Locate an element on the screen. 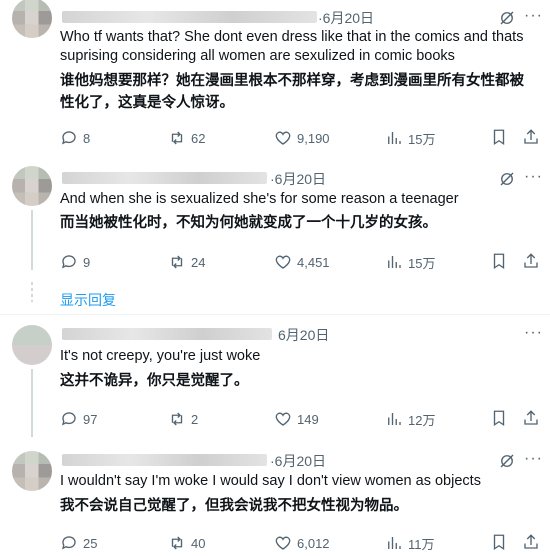 Image resolution: width=550 pixels, height=556 pixels. reply-button: 97 is located at coordinates (78, 419).